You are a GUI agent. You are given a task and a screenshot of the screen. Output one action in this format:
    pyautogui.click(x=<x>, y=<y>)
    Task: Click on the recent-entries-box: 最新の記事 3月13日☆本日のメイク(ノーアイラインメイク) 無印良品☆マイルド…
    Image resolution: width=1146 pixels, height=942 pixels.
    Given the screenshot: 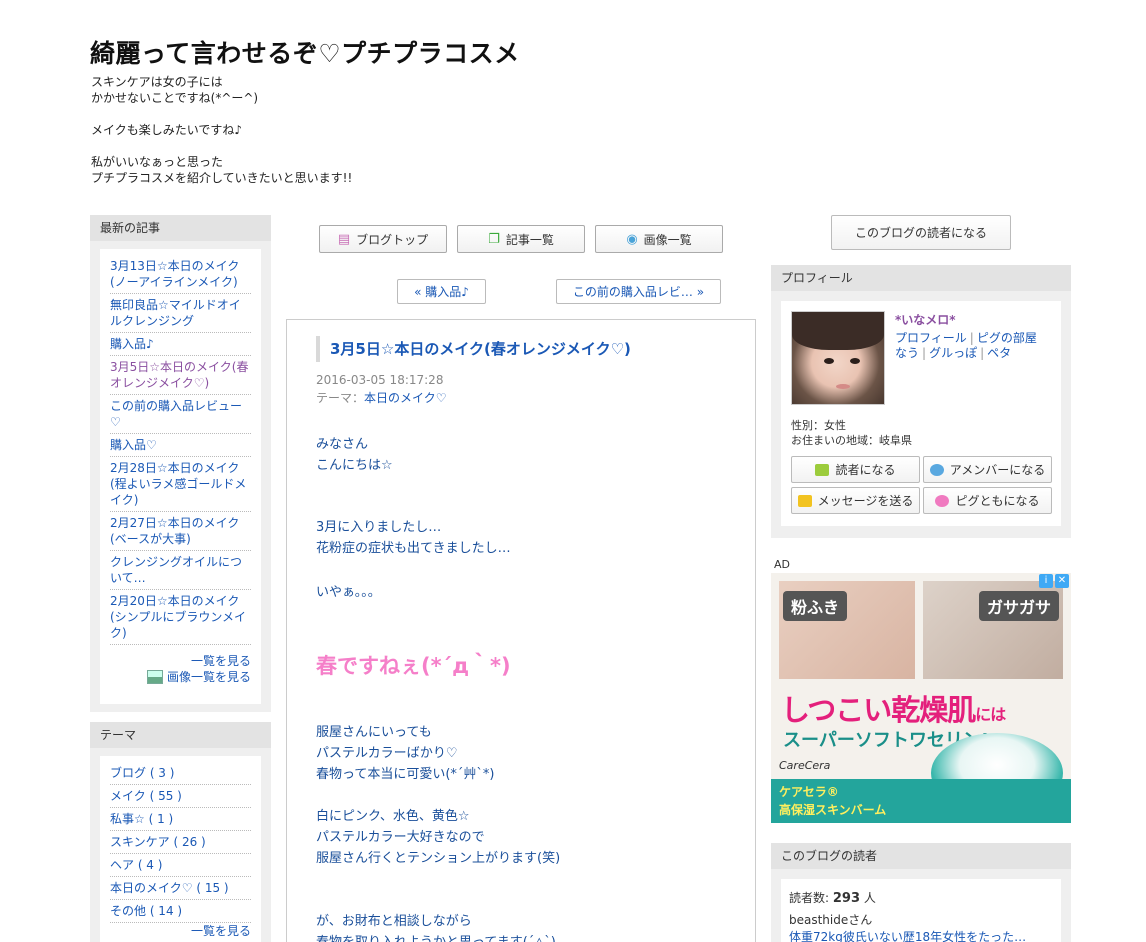 What is the action you would take?
    pyautogui.click(x=180, y=463)
    